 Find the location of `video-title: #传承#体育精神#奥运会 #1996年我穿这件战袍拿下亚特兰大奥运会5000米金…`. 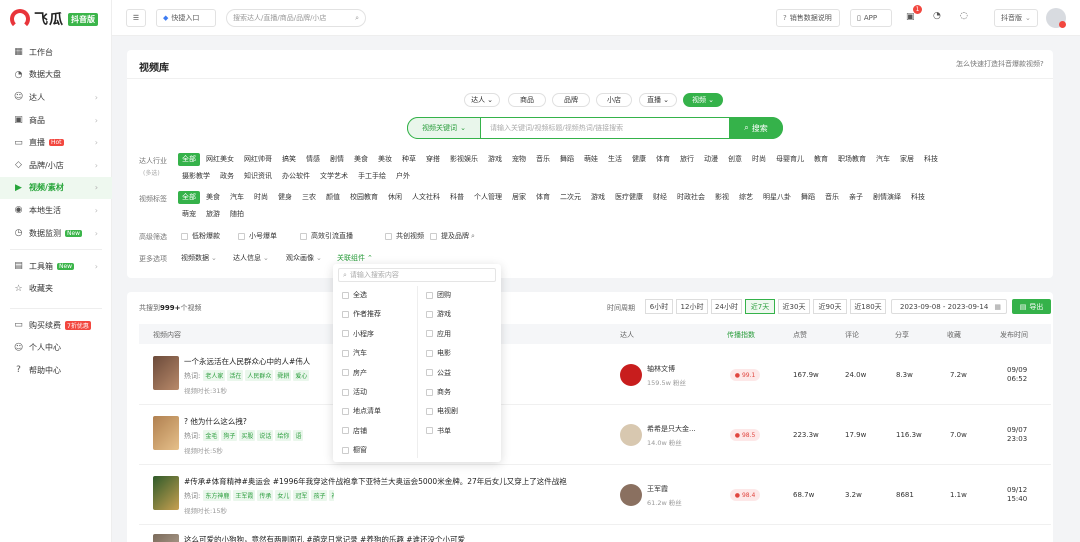

video-title: #传承#体育精神#奥运会 #1996年我穿这件战袍拿下亚特兰大奥运会5000米金… is located at coordinates (375, 481).